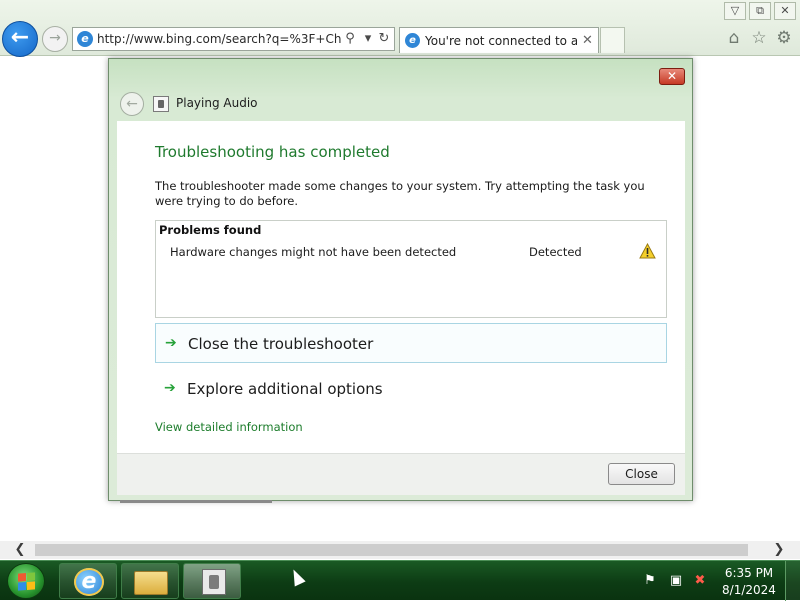  Describe the element at coordinates (210, 230) in the screenshot. I see `problems-header: Problems found` at that location.